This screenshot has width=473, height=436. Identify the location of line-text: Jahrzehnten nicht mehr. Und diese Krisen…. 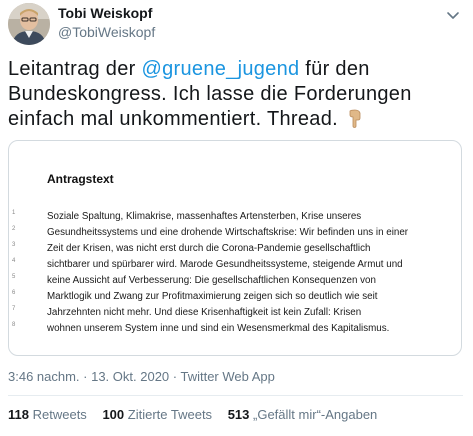
(204, 312).